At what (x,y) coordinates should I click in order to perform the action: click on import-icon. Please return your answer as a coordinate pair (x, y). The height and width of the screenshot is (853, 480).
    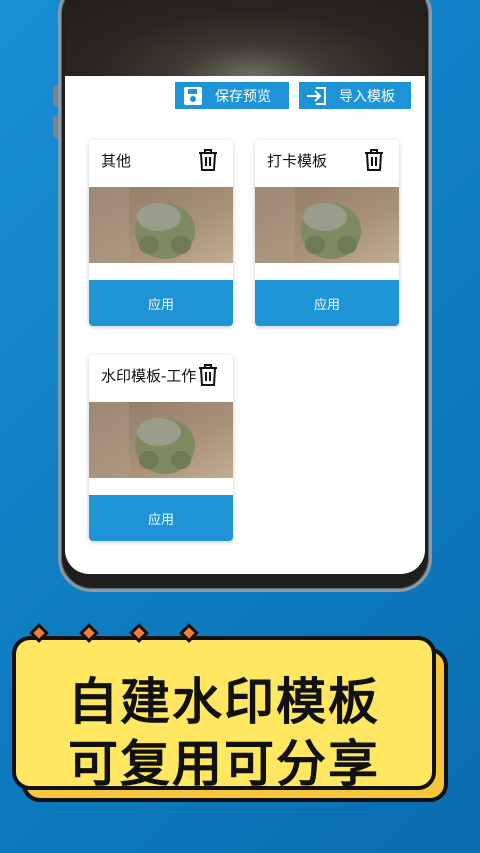
    Looking at the image, I should click on (317, 96).